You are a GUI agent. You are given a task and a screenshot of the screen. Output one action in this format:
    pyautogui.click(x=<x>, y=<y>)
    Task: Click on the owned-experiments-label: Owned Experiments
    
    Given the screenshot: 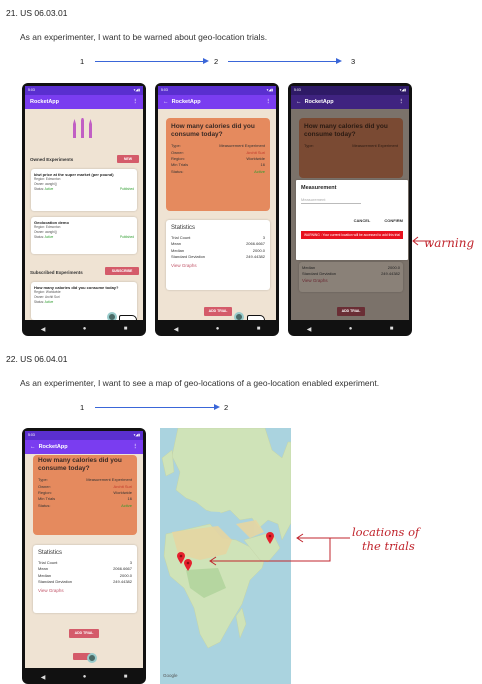 What is the action you would take?
    pyautogui.click(x=52, y=159)
    